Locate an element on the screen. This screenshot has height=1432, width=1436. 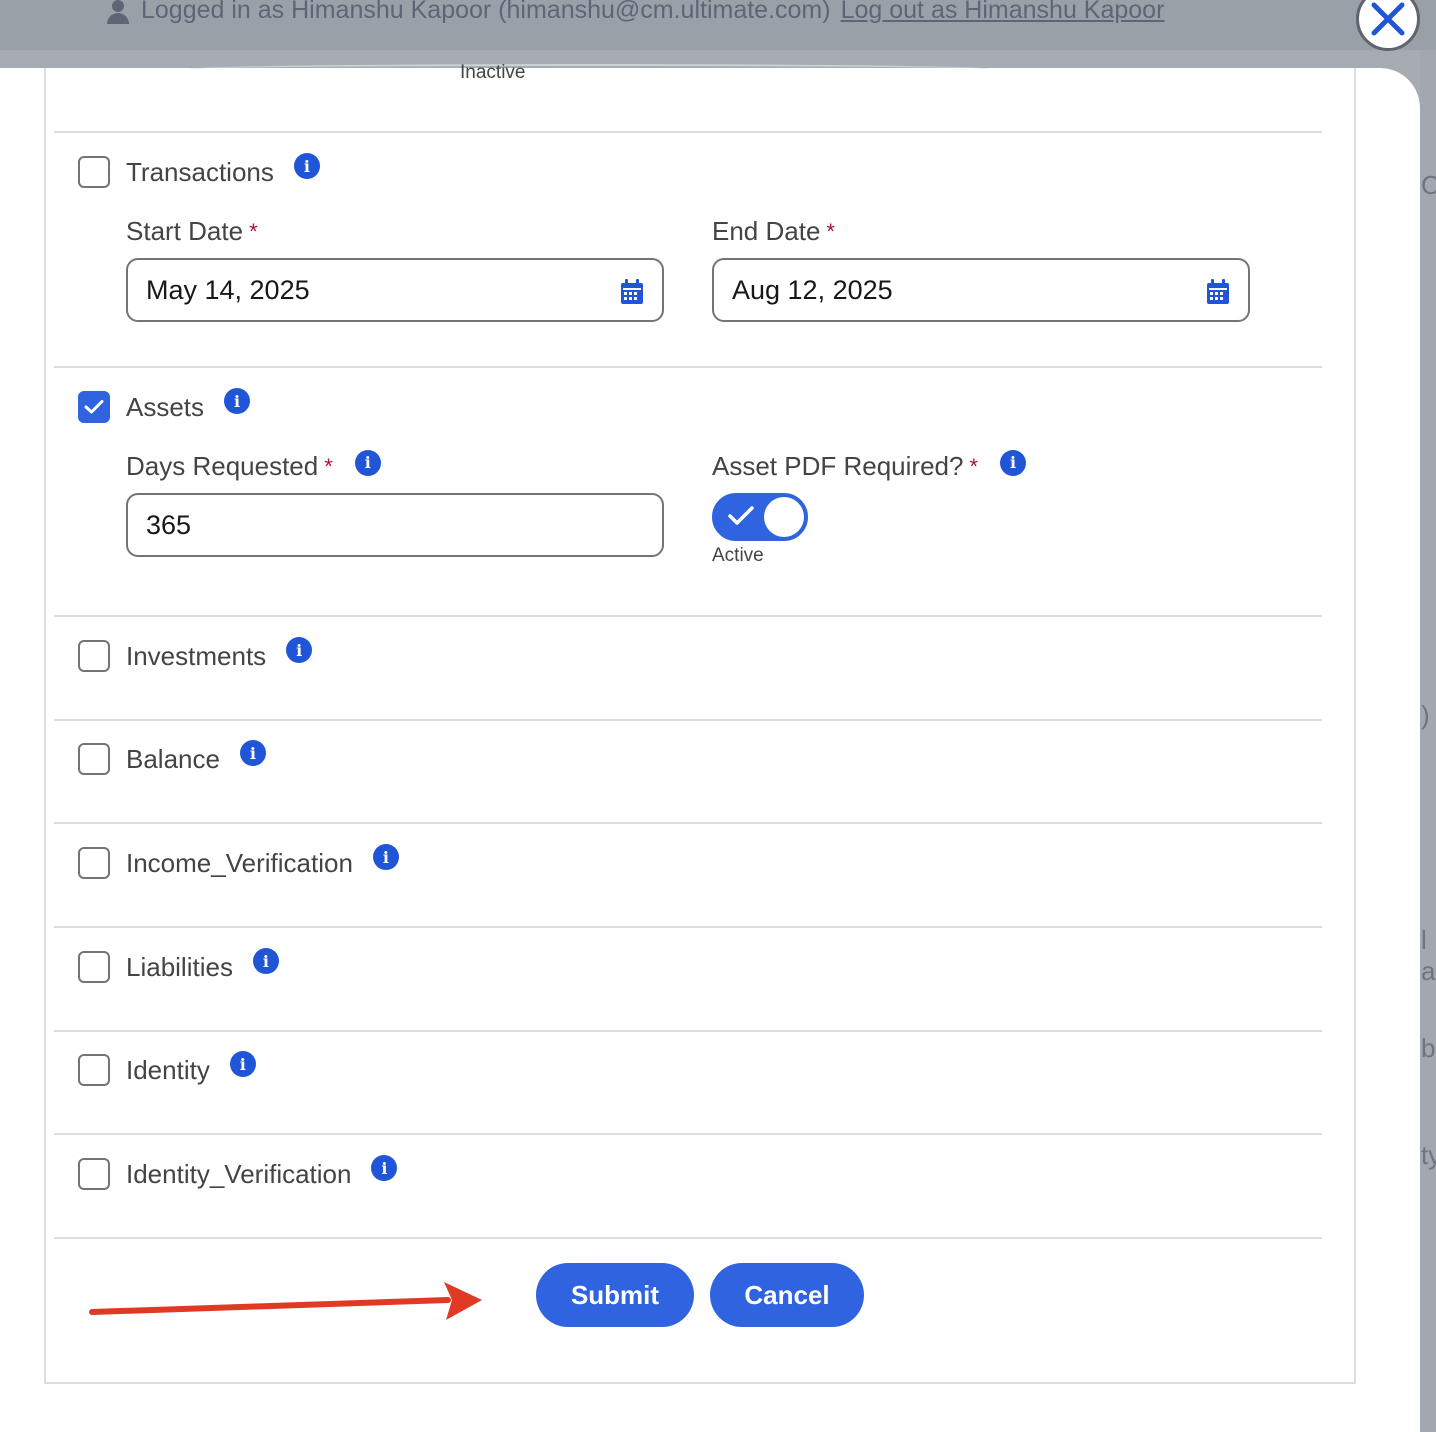
assets-label: Assets is located at coordinates (165, 406).